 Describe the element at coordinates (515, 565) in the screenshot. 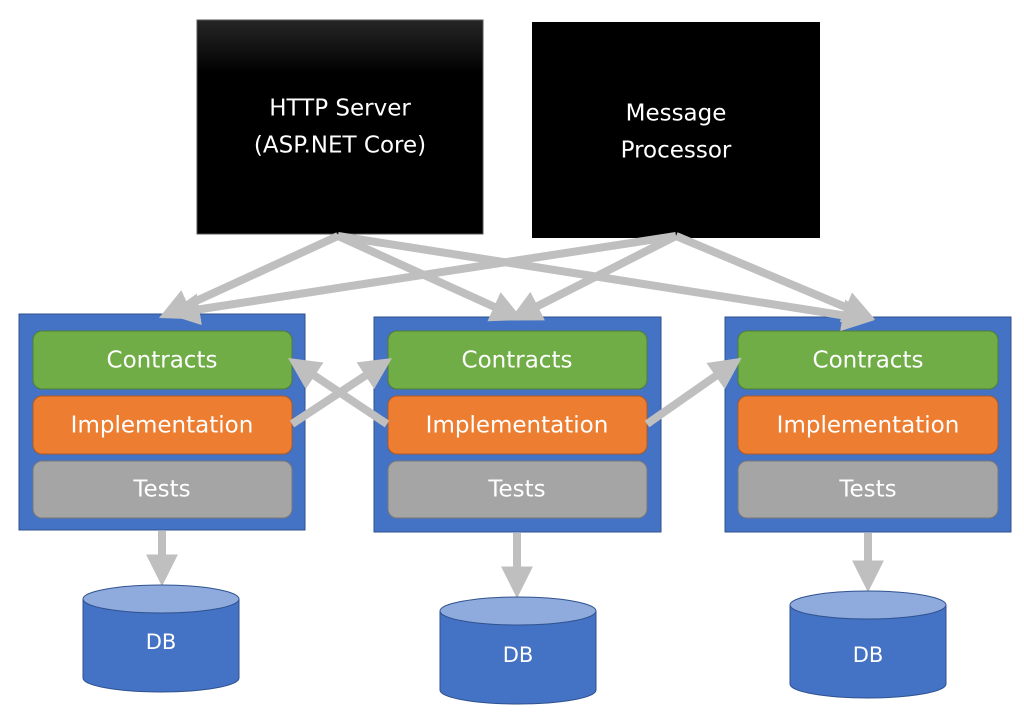

I see `db-arrows` at that location.